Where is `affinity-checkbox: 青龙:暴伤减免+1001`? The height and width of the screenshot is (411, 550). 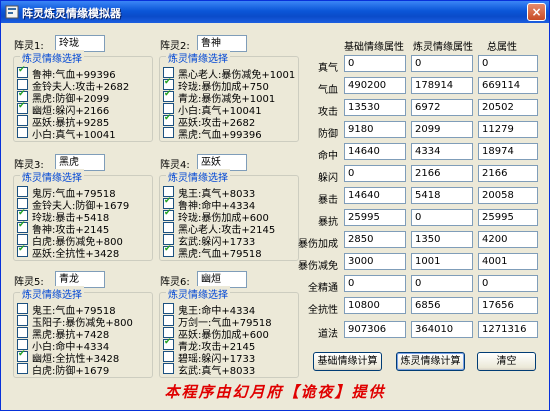 affinity-checkbox: 青龙:暴伤减免+1001 is located at coordinates (235, 97).